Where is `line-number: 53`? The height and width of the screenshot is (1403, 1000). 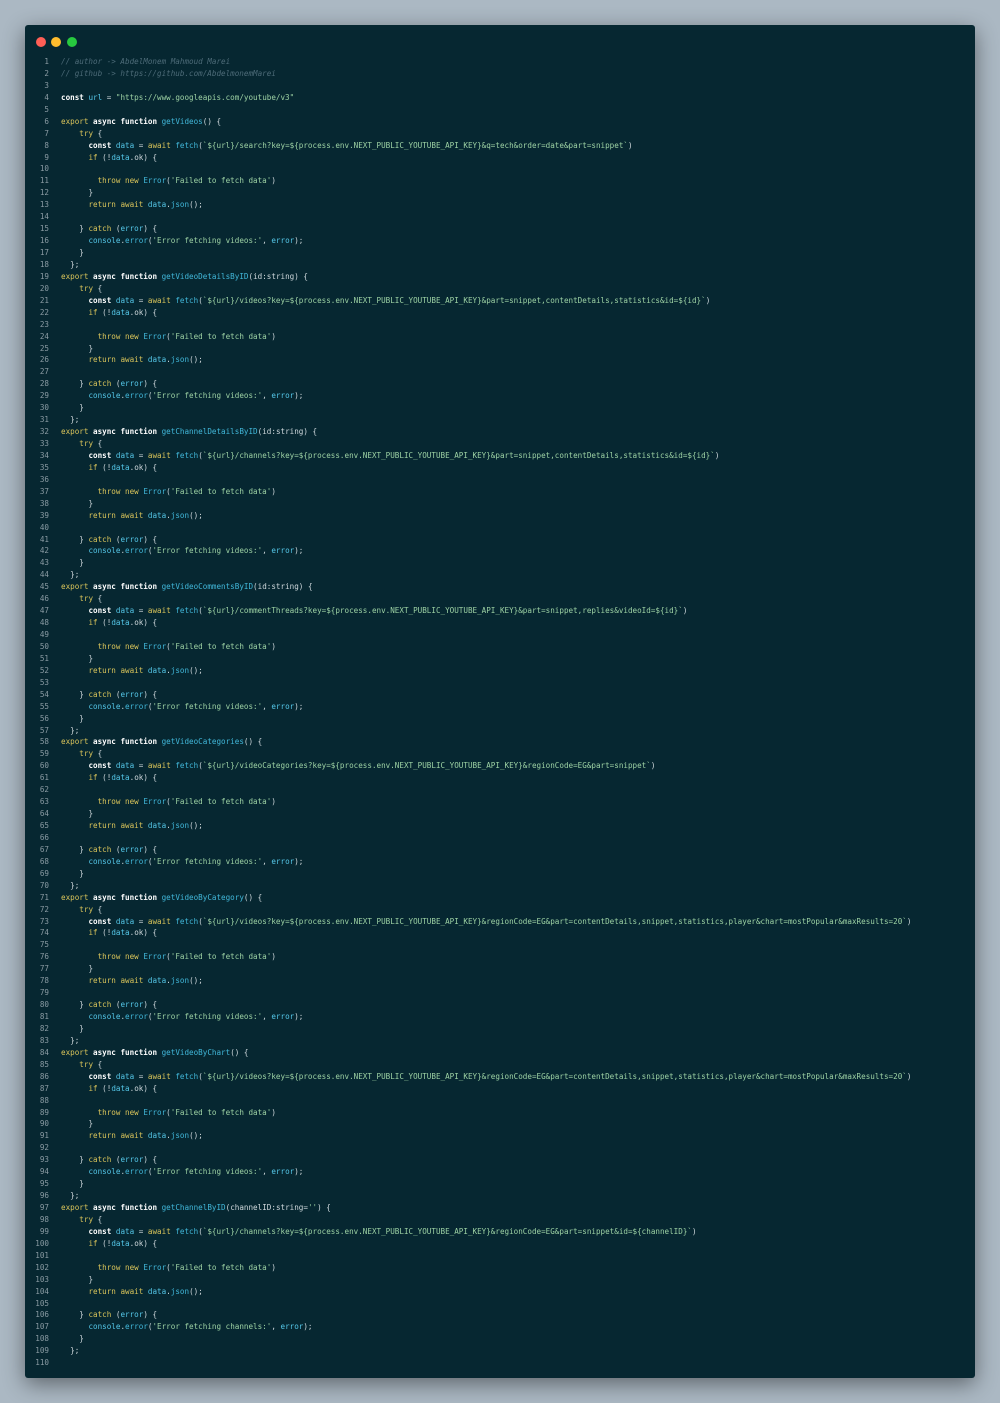 line-number: 53 is located at coordinates (44, 682).